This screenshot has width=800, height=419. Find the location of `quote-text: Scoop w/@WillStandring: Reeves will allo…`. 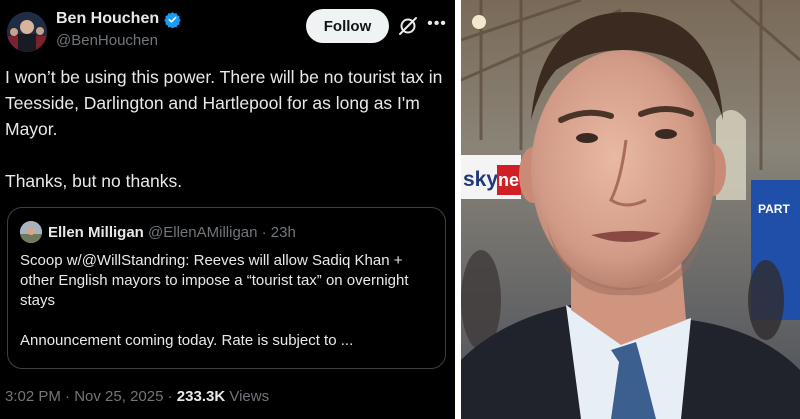

quote-text: Scoop w/@WillStandring: Reeves will allo… is located at coordinates (214, 300).